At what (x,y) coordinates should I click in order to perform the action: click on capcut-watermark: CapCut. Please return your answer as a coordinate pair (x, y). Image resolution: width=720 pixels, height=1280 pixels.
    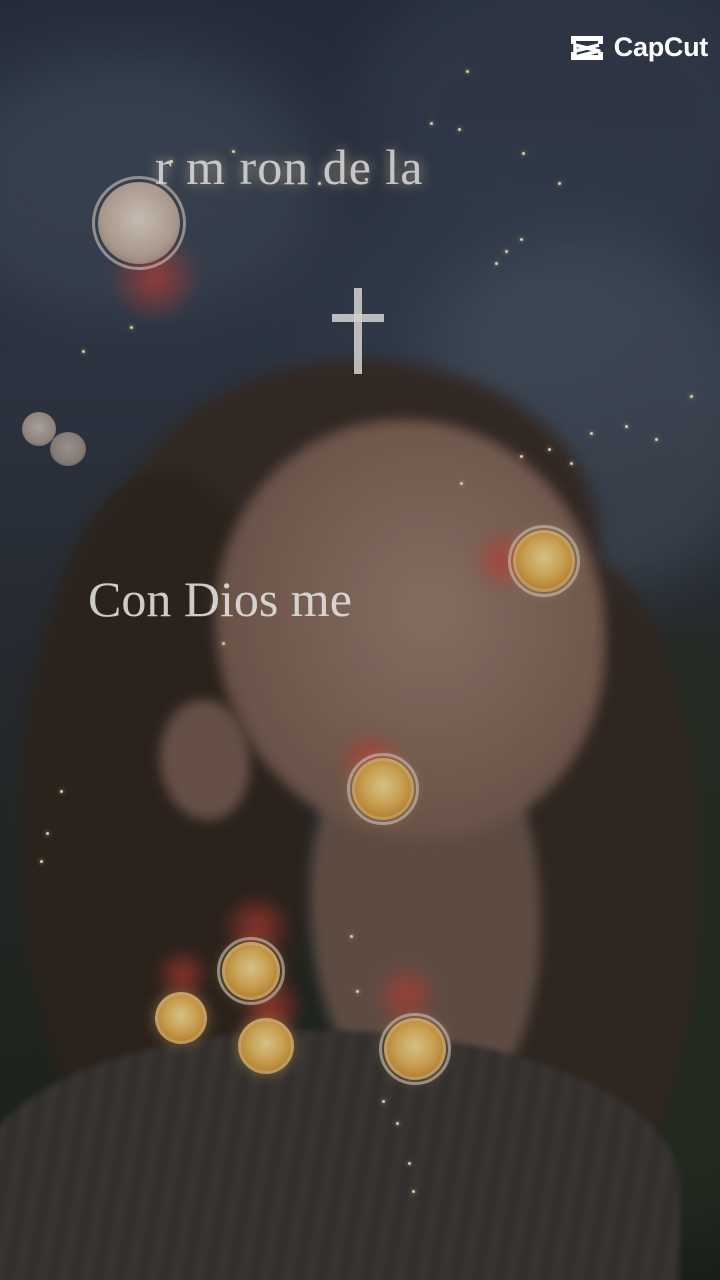
    Looking at the image, I should click on (638, 47).